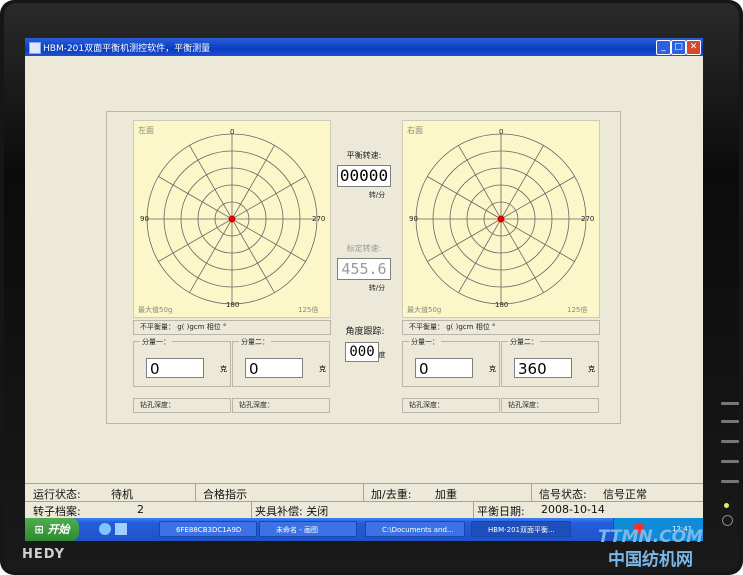  What do you see at coordinates (44, 554) in the screenshot?
I see `monitor-brand: HEDY` at bounding box center [44, 554].